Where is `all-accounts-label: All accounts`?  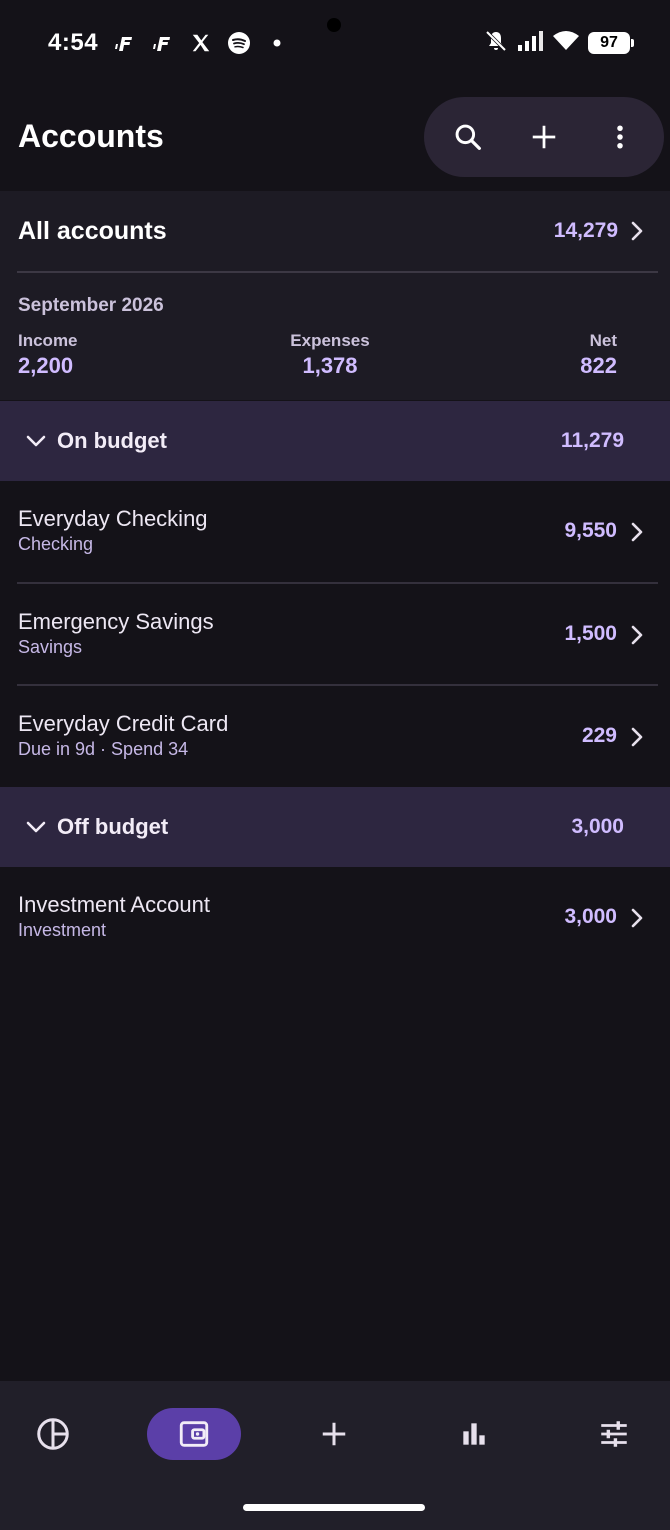 all-accounts-label: All accounts is located at coordinates (92, 231).